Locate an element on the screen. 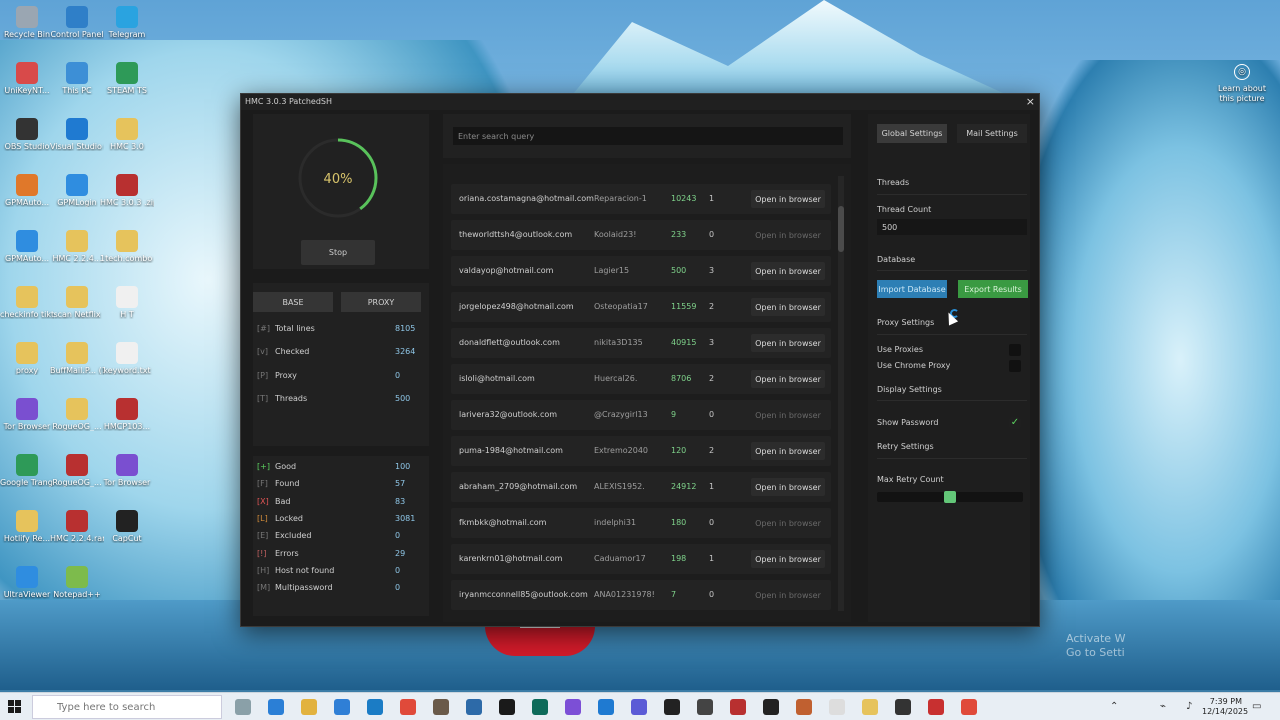 The width and height of the screenshot is (1280, 720). desktop-icon: keyword.txt is located at coordinates (127, 358).